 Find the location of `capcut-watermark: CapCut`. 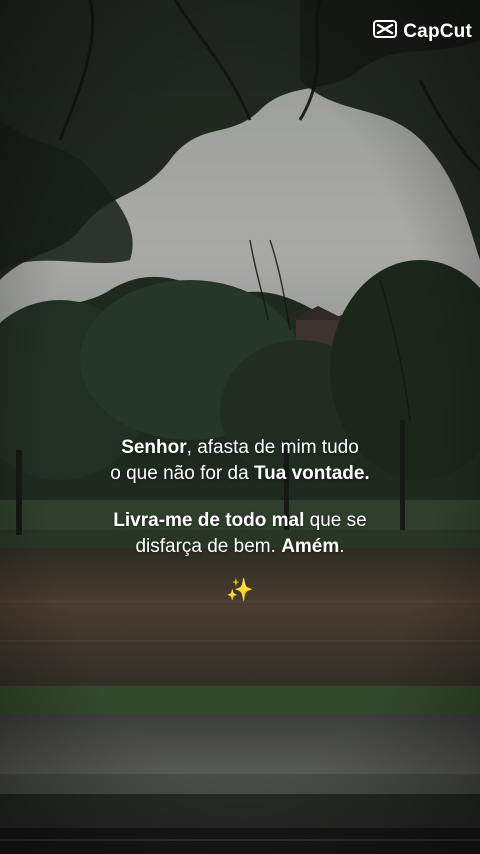

capcut-watermark: CapCut is located at coordinates (422, 31).